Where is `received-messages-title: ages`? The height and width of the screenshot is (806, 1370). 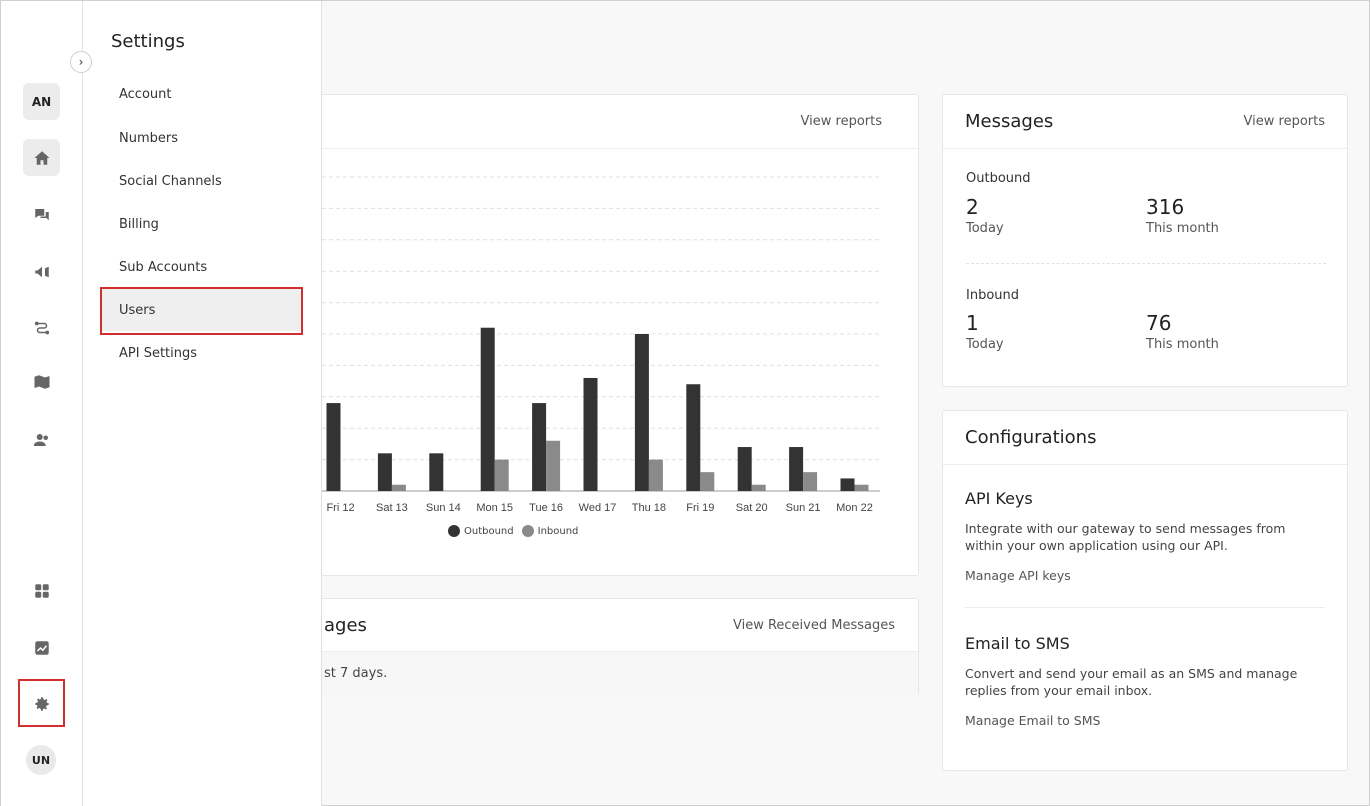
received-messages-title: ages is located at coordinates (345, 625).